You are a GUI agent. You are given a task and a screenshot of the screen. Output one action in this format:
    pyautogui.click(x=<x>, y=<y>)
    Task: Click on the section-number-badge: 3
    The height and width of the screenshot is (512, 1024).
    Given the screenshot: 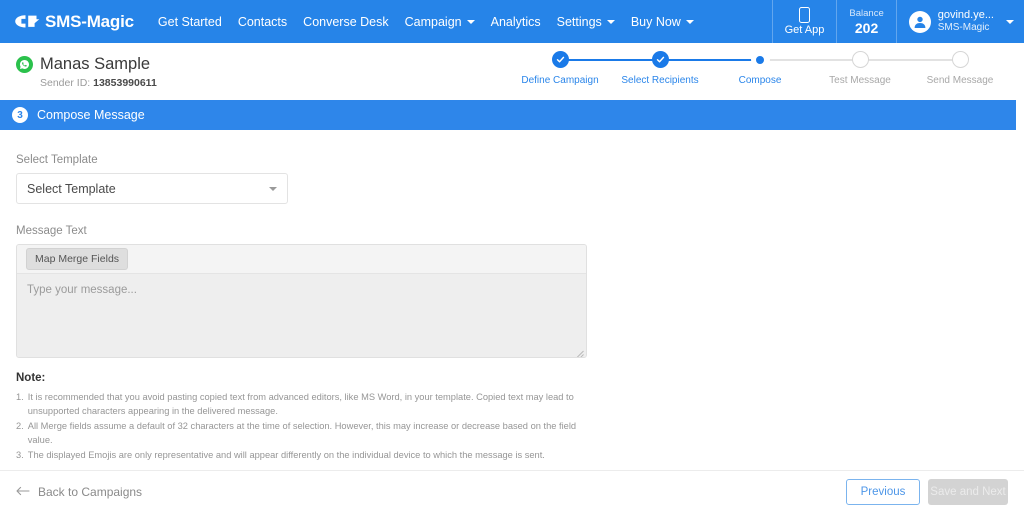 What is the action you would take?
    pyautogui.click(x=20, y=115)
    